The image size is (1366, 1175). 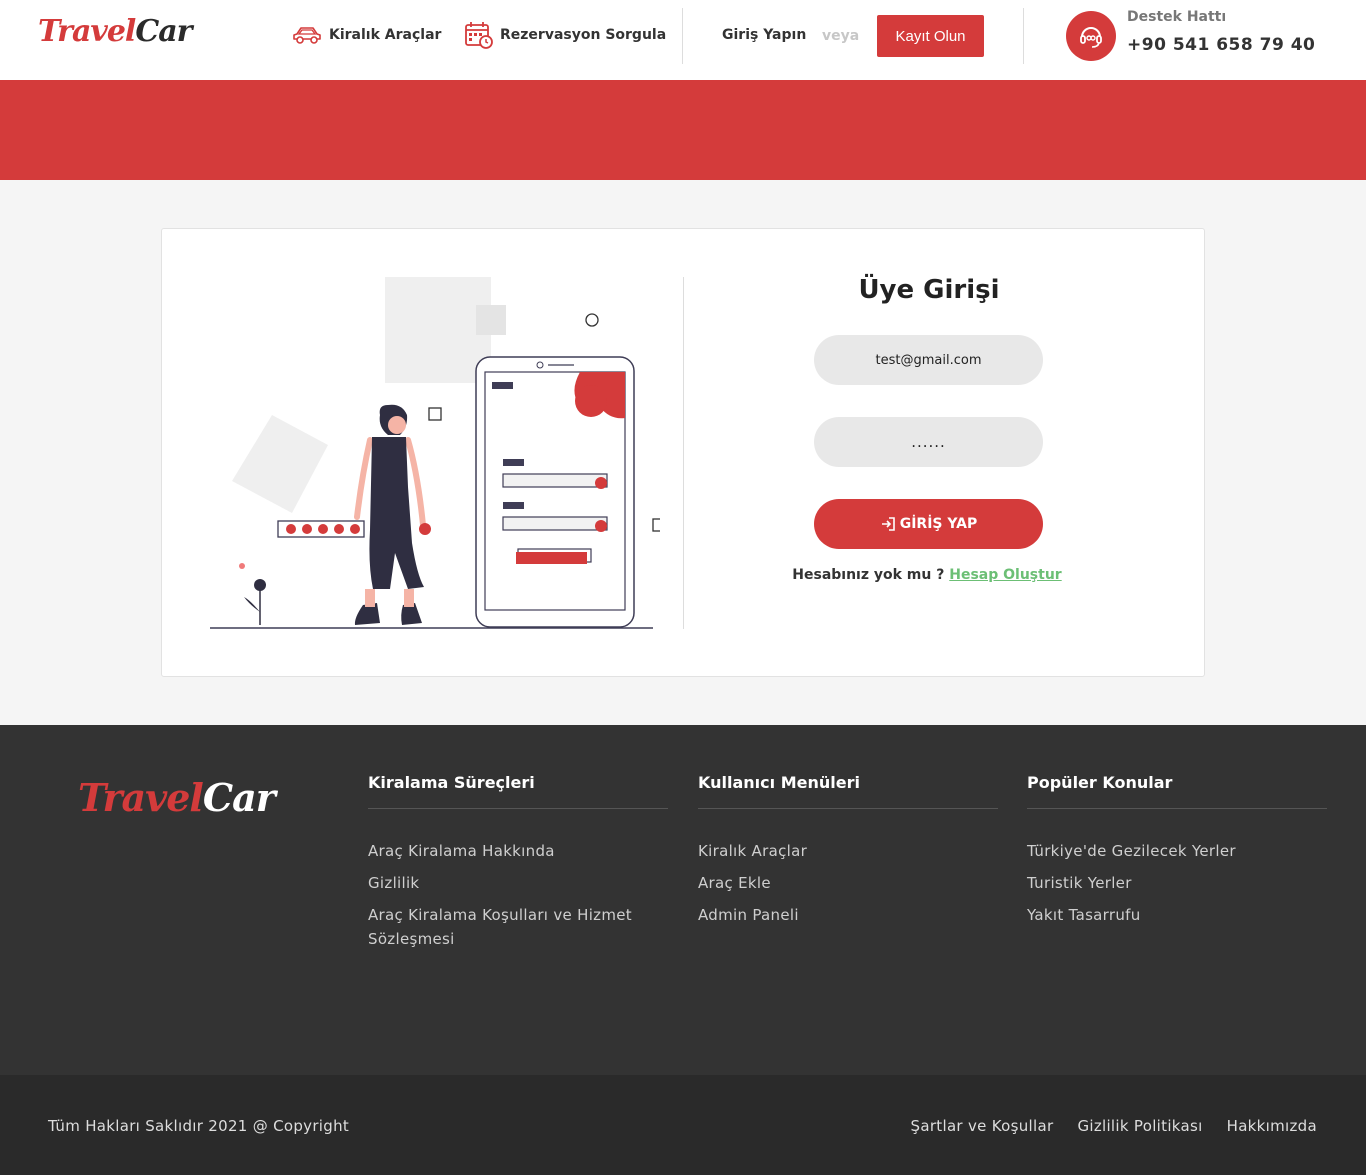 What do you see at coordinates (848, 851) in the screenshot?
I see `footer-link: Kiralık Araçlar` at bounding box center [848, 851].